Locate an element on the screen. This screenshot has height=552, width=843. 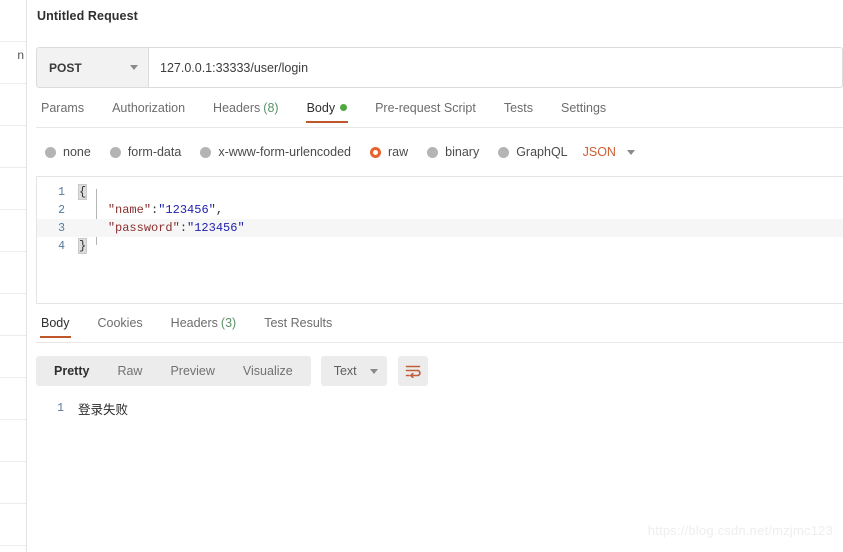
tab-pre-request-script: Pre-request Script is located at coordinates (425, 112).